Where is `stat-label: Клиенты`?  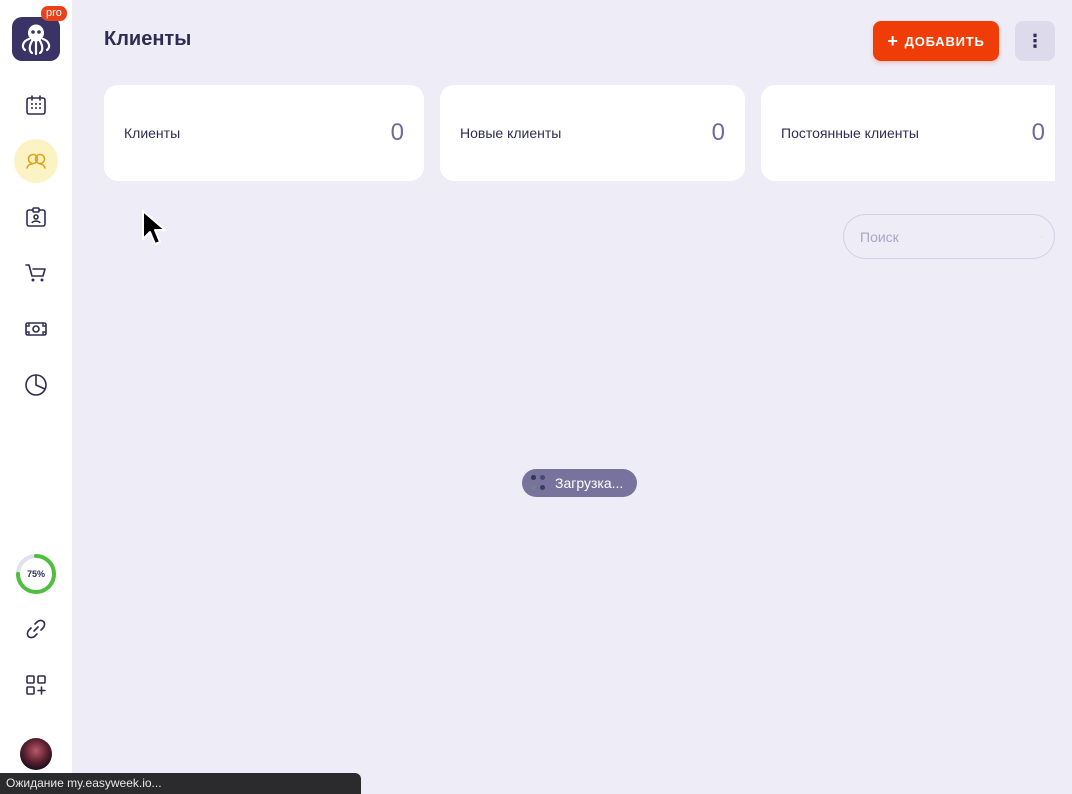 stat-label: Клиенты is located at coordinates (152, 133).